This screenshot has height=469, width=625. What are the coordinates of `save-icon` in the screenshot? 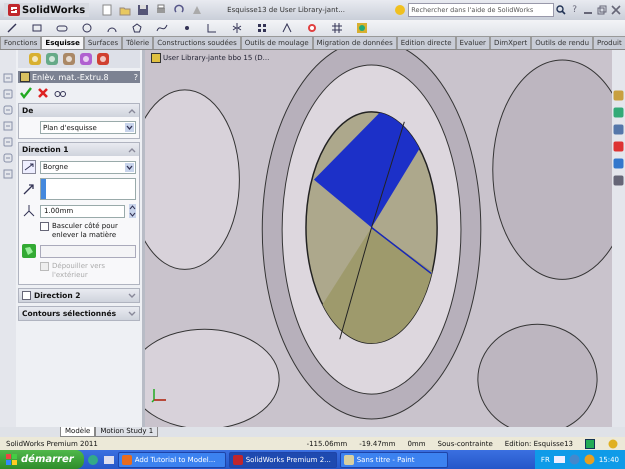 It's located at (143, 10).